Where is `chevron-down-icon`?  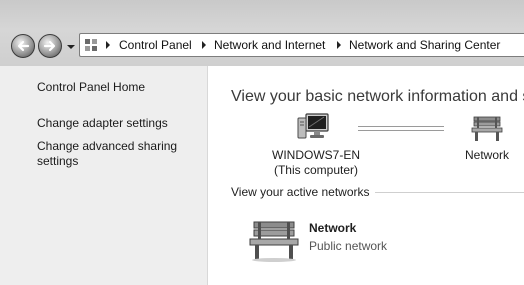 chevron-down-icon is located at coordinates (71, 47).